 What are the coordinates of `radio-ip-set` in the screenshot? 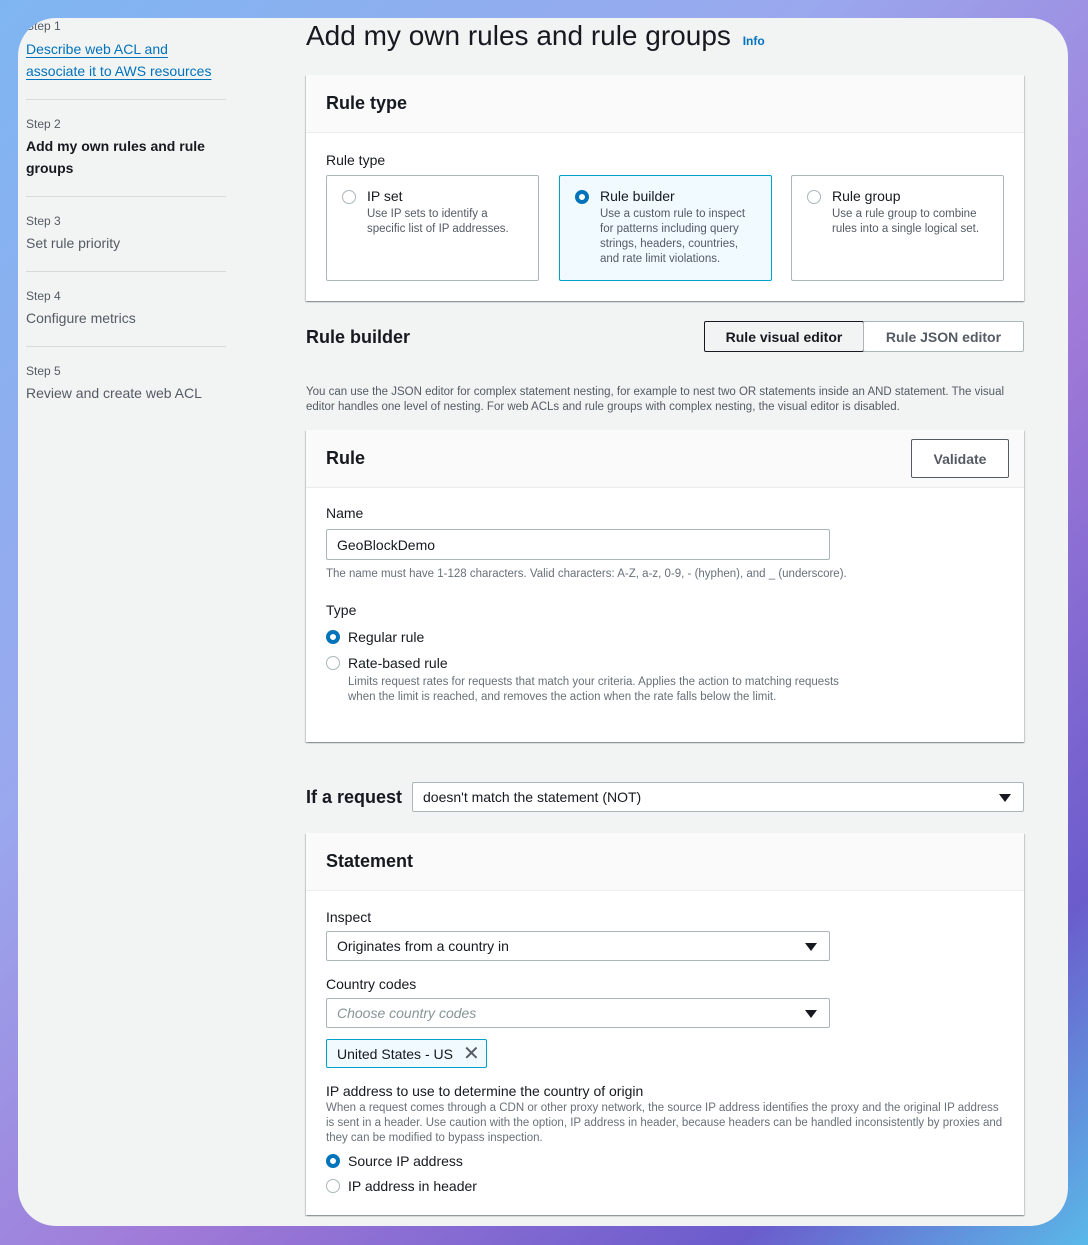 It's located at (349, 197).